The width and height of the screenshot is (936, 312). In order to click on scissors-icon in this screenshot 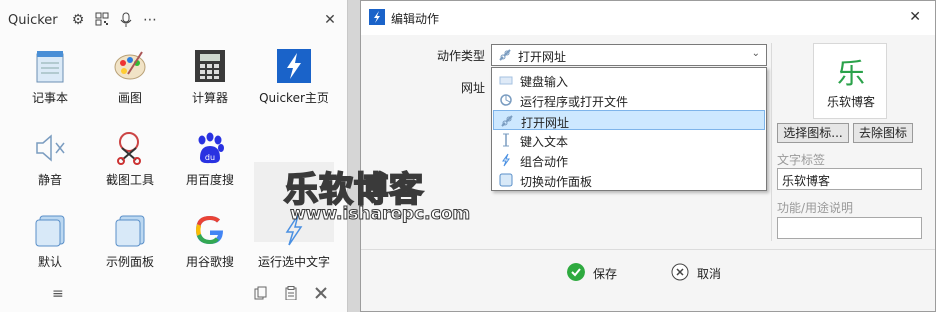, I will do `click(129, 148)`.